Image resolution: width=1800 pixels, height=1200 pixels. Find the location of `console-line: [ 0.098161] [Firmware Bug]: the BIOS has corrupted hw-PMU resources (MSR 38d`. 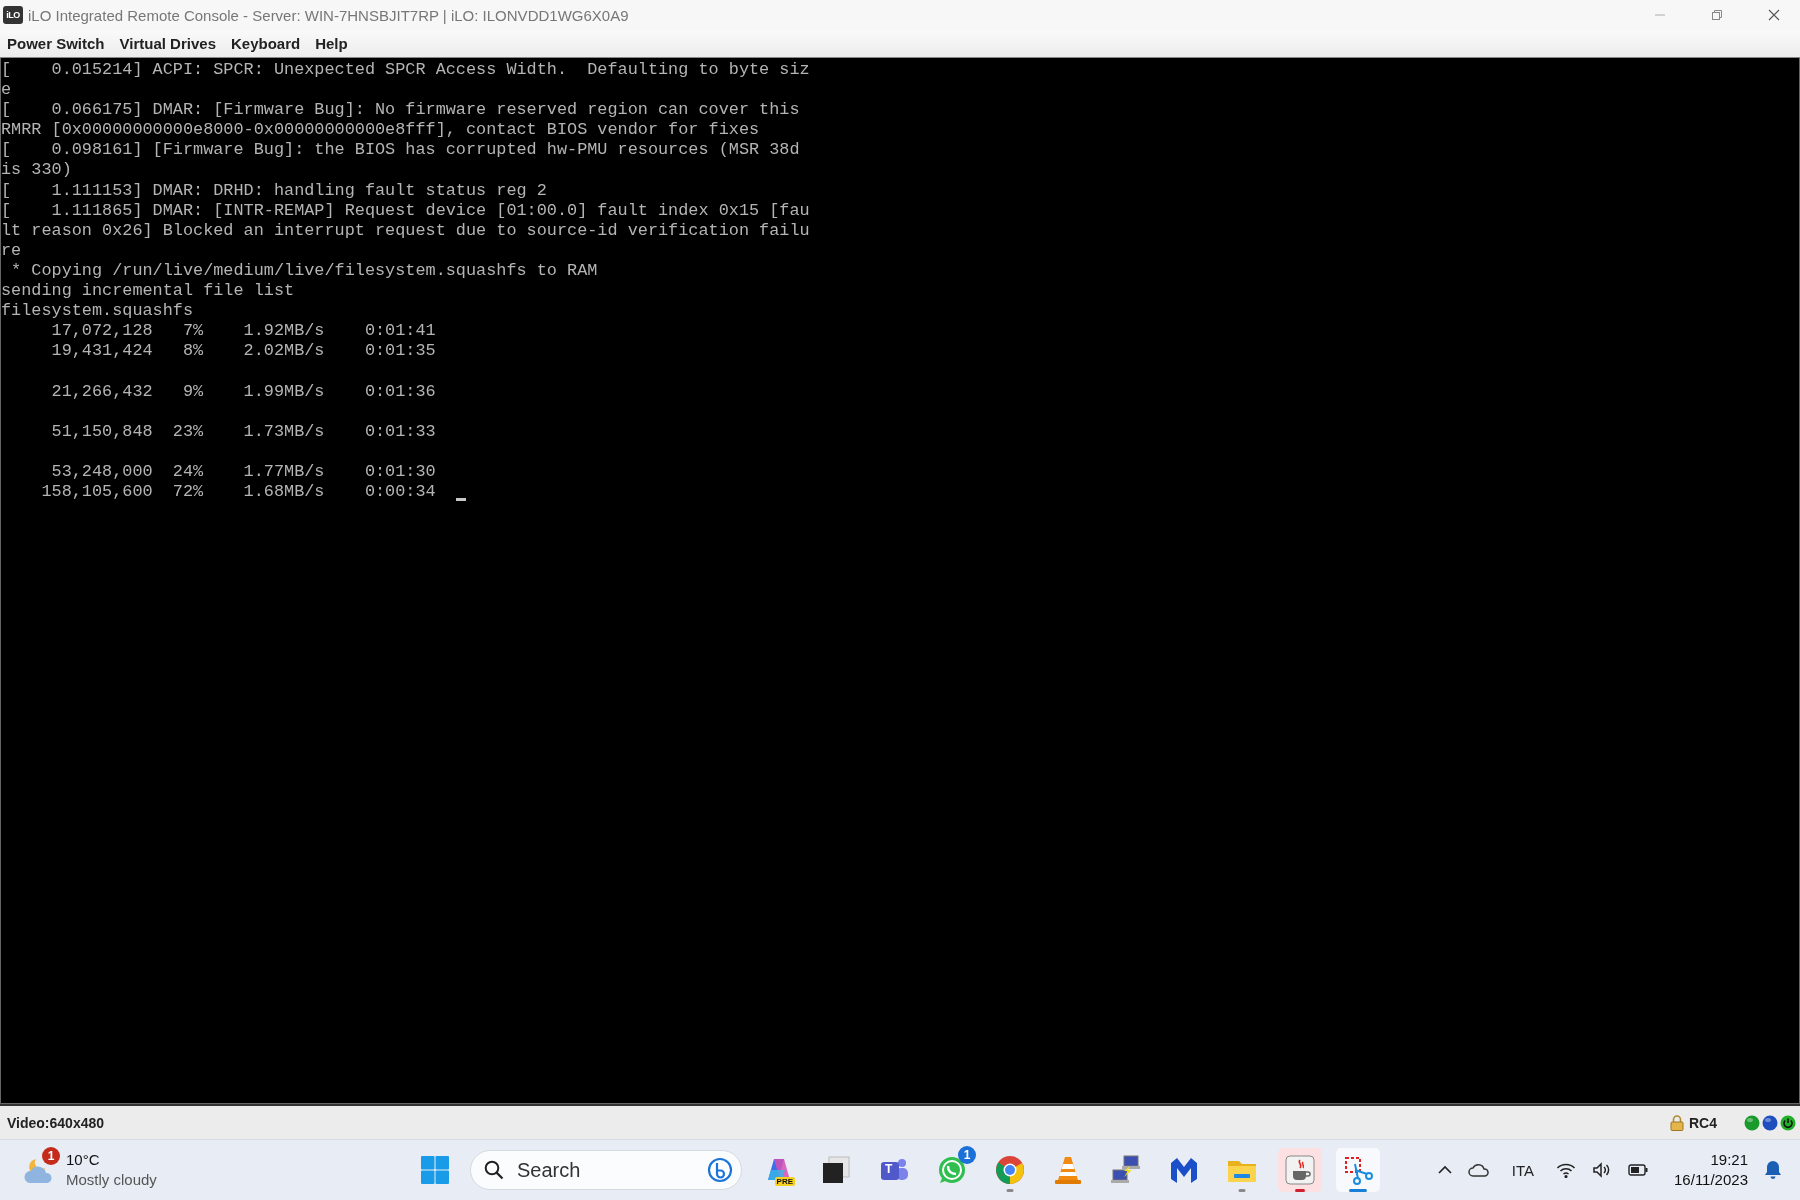

console-line: [ 0.098161] [Firmware Bug]: the BIOS has corrupted hw-PMU resources (MSR 38d is located at coordinates (400, 150).